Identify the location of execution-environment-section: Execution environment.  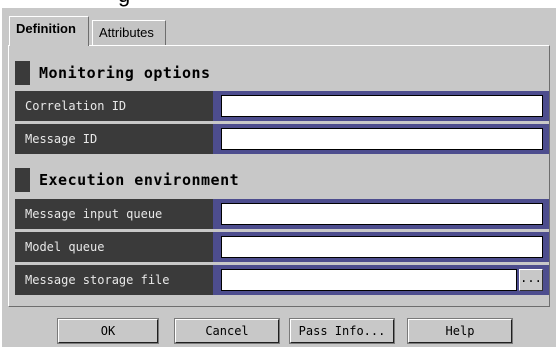
(280, 180).